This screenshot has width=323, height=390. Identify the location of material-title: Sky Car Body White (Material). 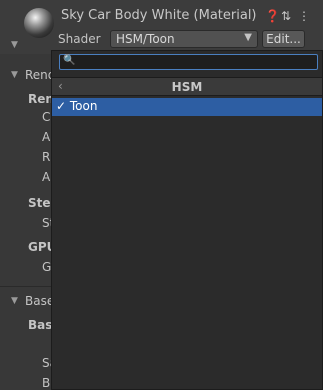
(159, 15).